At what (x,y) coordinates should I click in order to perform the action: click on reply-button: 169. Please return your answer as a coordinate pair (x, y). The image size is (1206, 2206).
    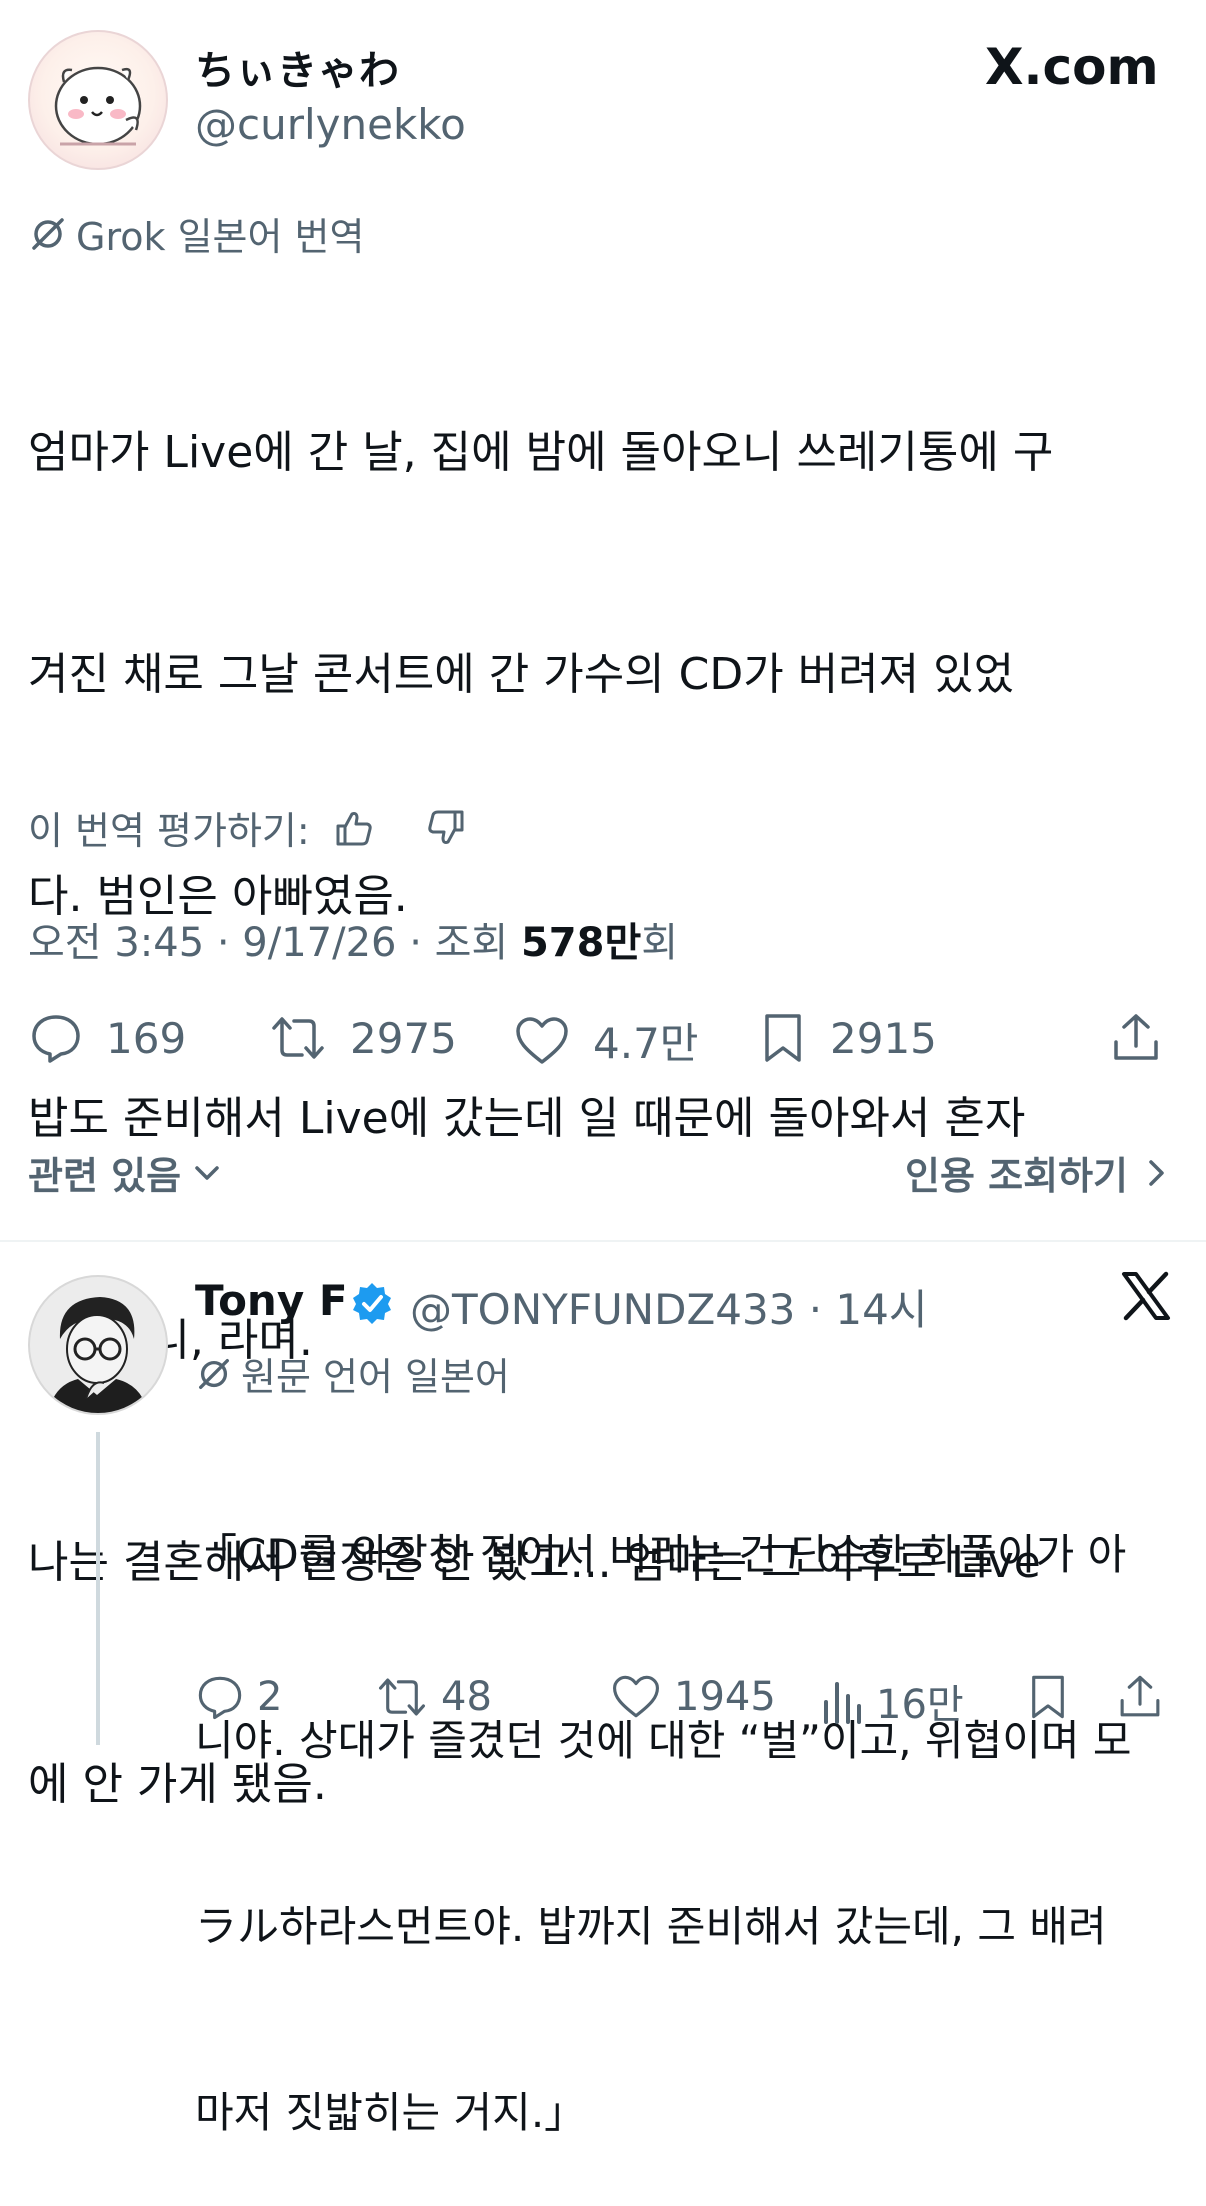
    Looking at the image, I should click on (107, 1038).